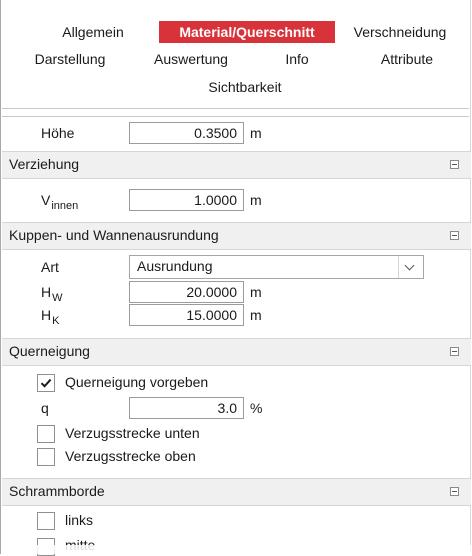  What do you see at coordinates (256, 408) in the screenshot?
I see `q-unit: %` at bounding box center [256, 408].